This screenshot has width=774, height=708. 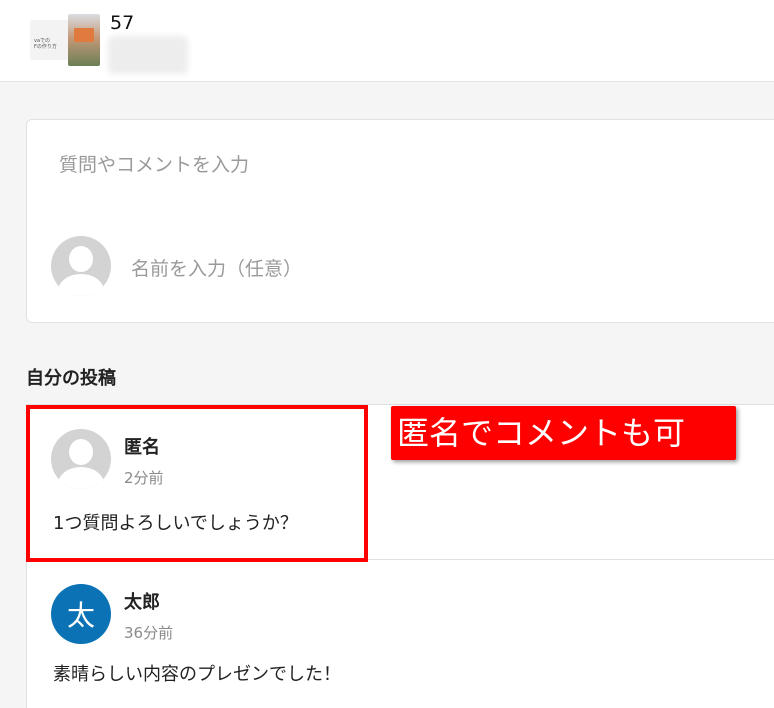 I want to click on letter-avatar: 太, so click(x=81, y=614).